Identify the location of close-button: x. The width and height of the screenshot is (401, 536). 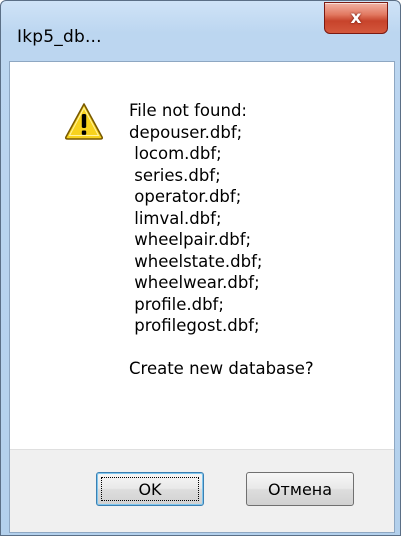
(356, 18).